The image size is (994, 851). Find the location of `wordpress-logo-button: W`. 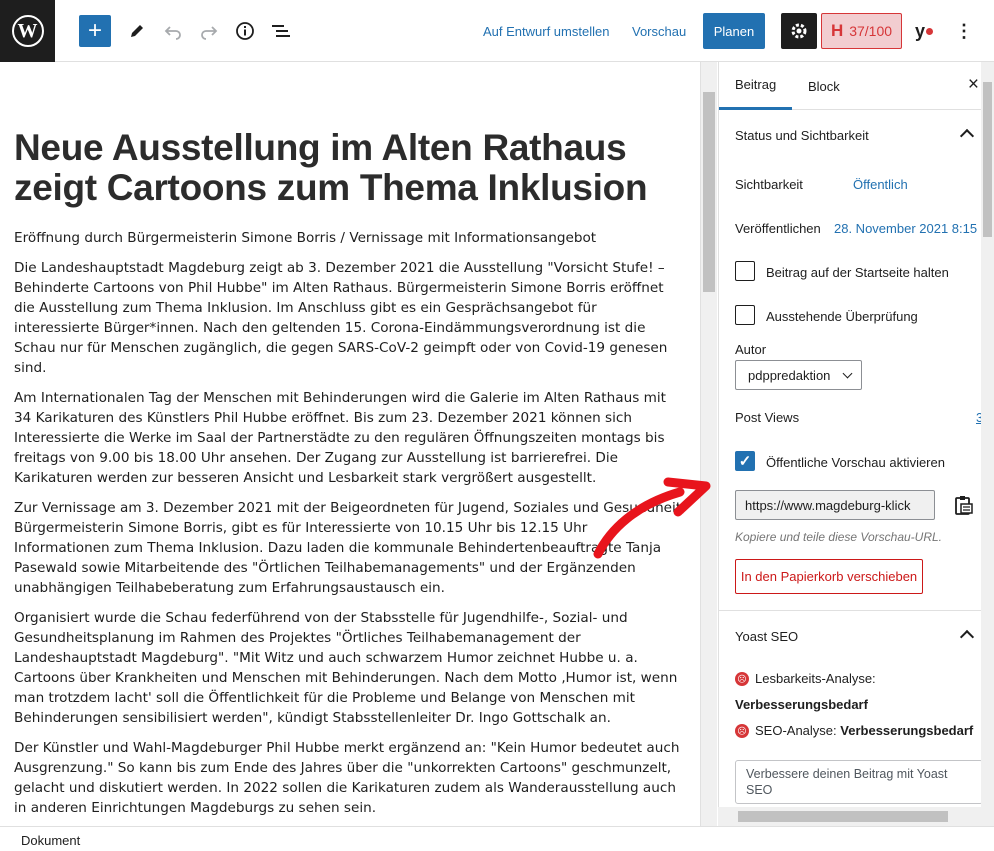

wordpress-logo-button: W is located at coordinates (27, 31).